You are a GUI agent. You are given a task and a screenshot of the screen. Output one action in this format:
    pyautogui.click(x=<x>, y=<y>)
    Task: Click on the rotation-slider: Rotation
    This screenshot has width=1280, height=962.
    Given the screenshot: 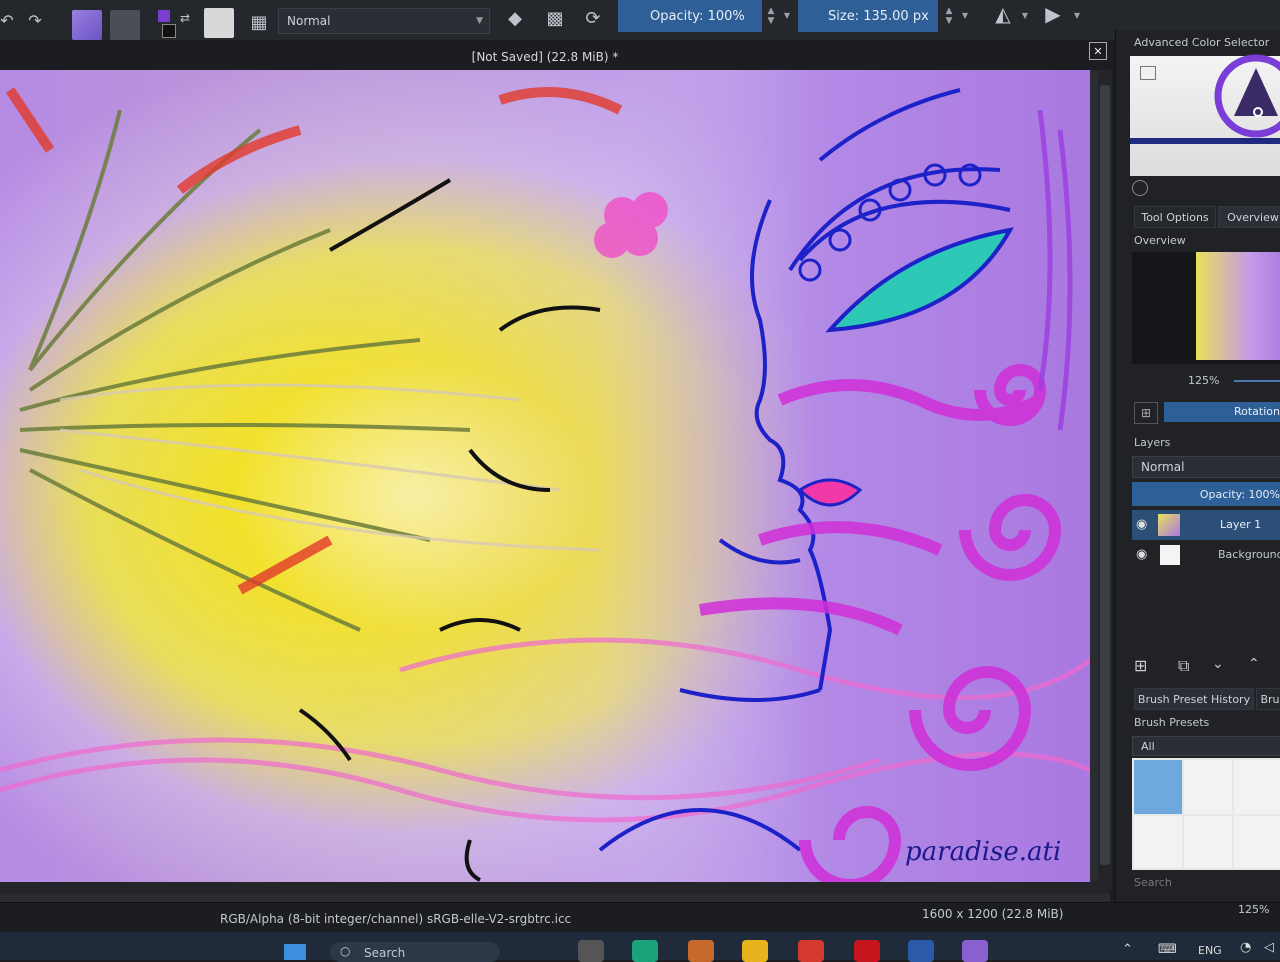 What is the action you would take?
    pyautogui.click(x=1222, y=412)
    